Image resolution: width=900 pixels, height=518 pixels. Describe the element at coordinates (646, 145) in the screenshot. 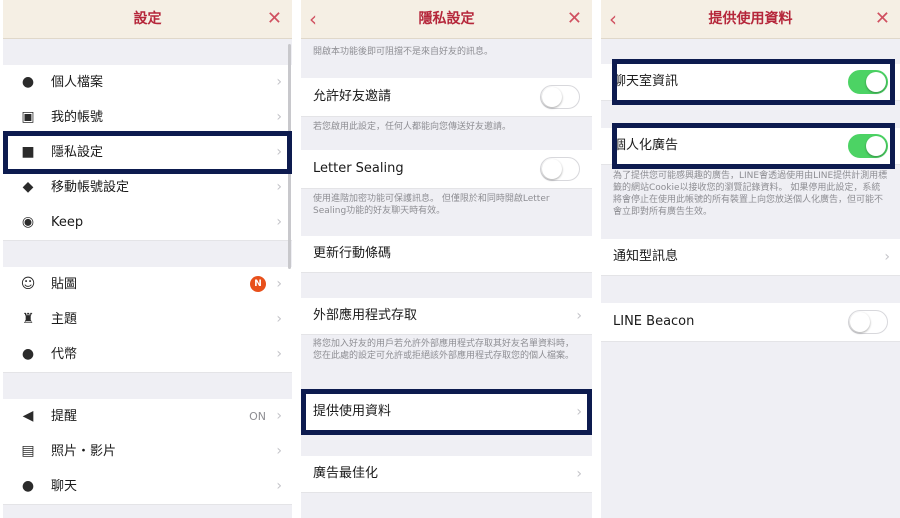

I see `usage-item-label: 個人化廣告` at that location.